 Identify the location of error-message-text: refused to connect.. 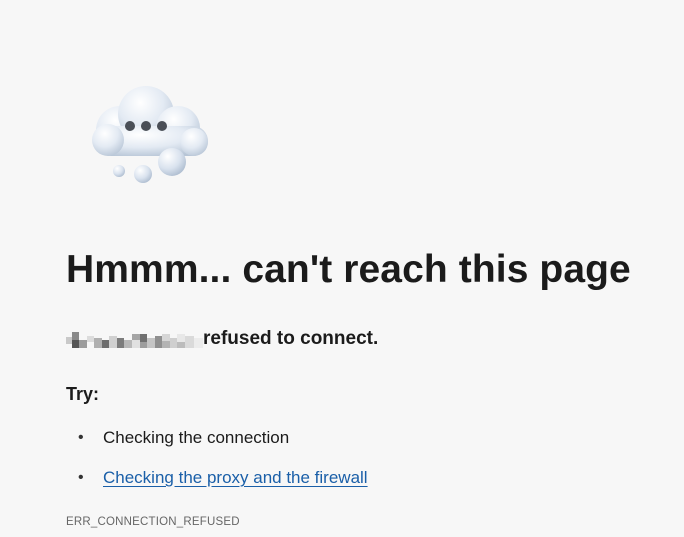
(291, 338).